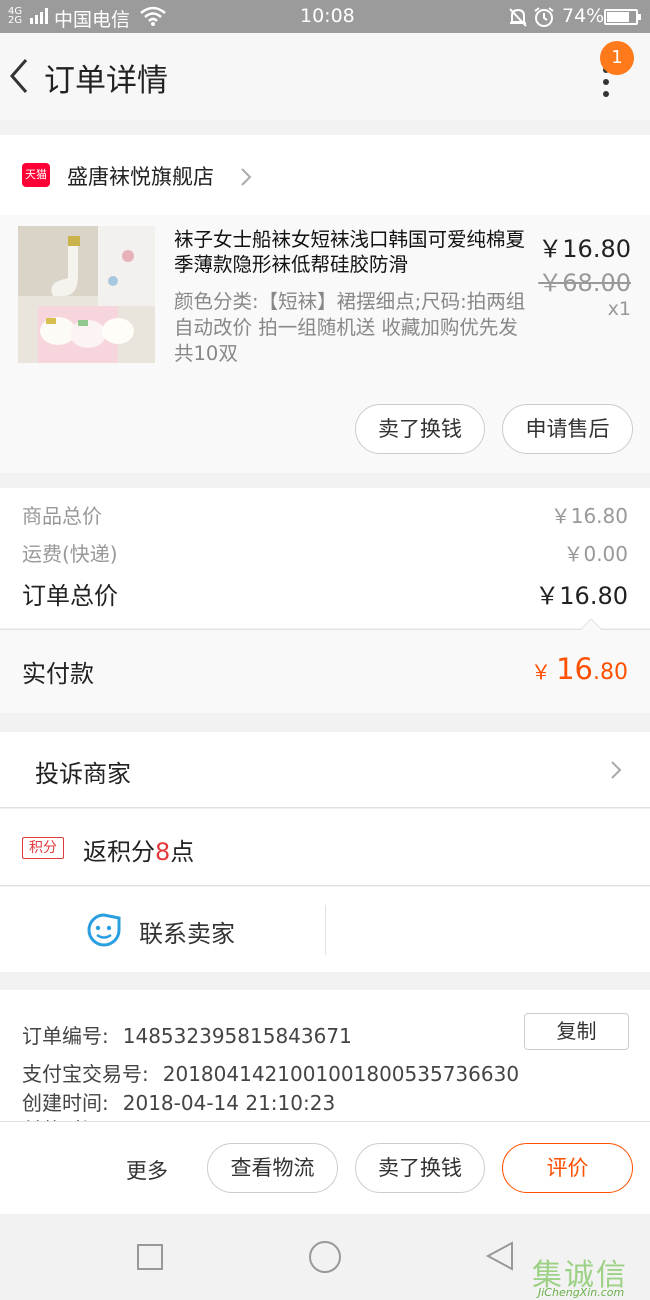 The height and width of the screenshot is (1300, 650). I want to click on order-number: 148532395815843671, so click(237, 1036).